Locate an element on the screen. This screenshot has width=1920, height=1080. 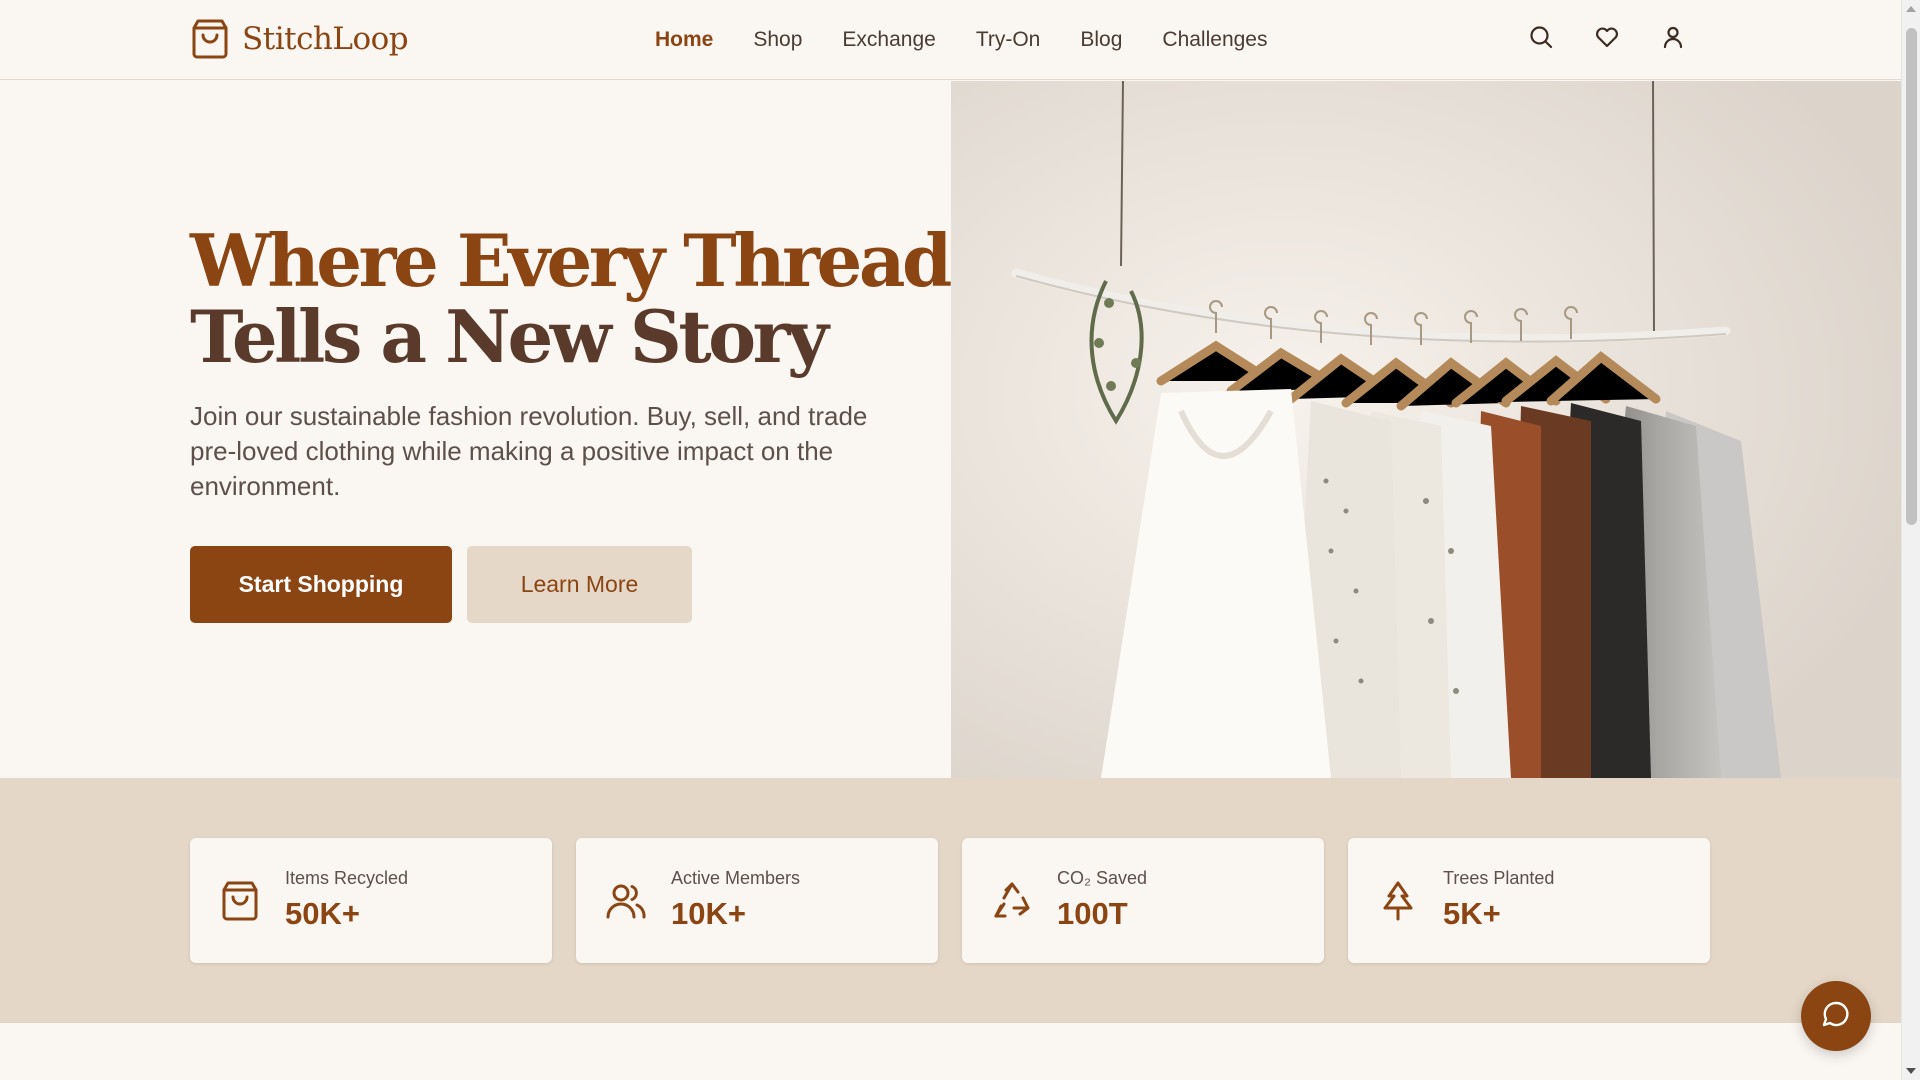
recycle-icon is located at coordinates (1012, 901).